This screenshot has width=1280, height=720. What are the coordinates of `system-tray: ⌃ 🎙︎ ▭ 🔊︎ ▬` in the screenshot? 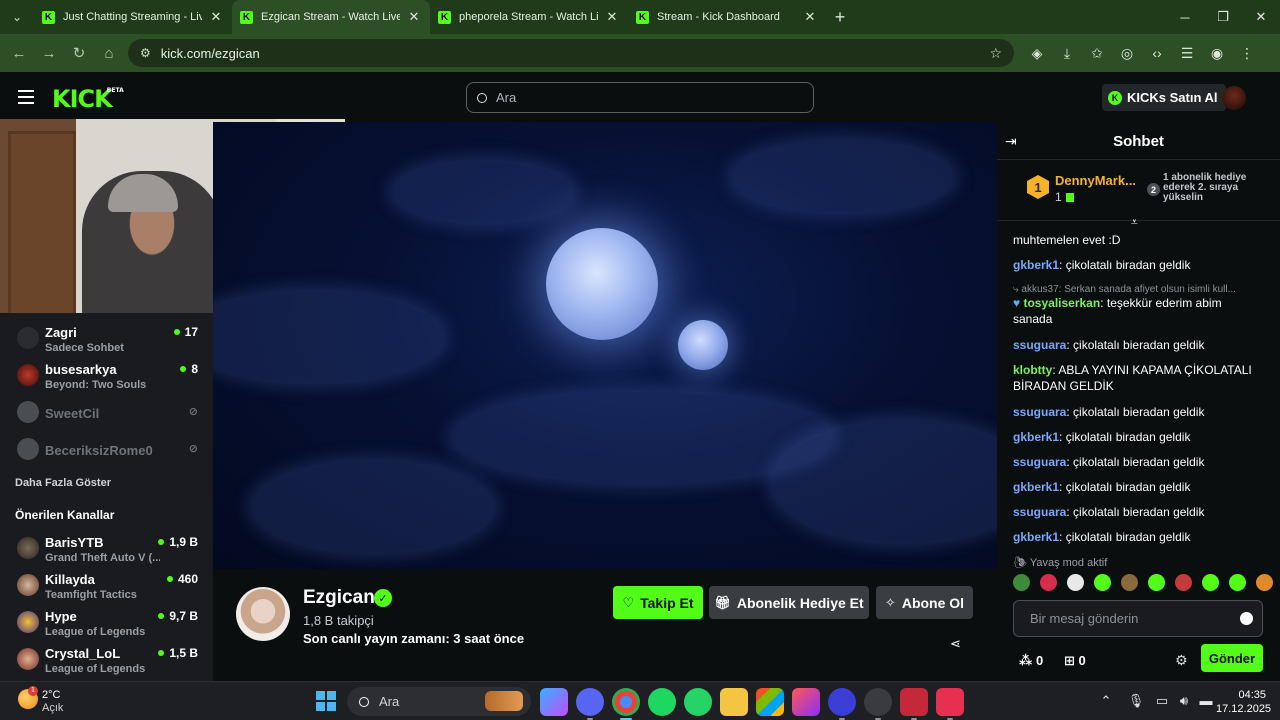 It's located at (1156, 701).